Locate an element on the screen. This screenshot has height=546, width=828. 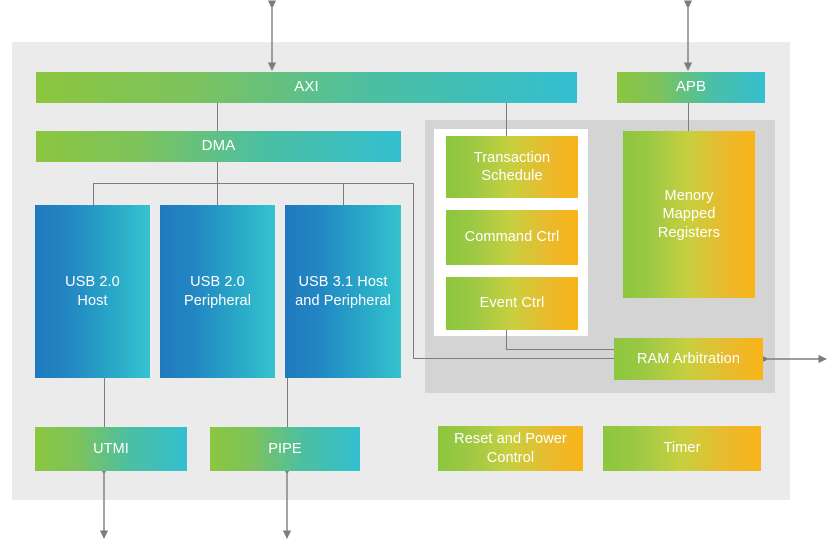
block-timer: Timer is located at coordinates (682, 448).